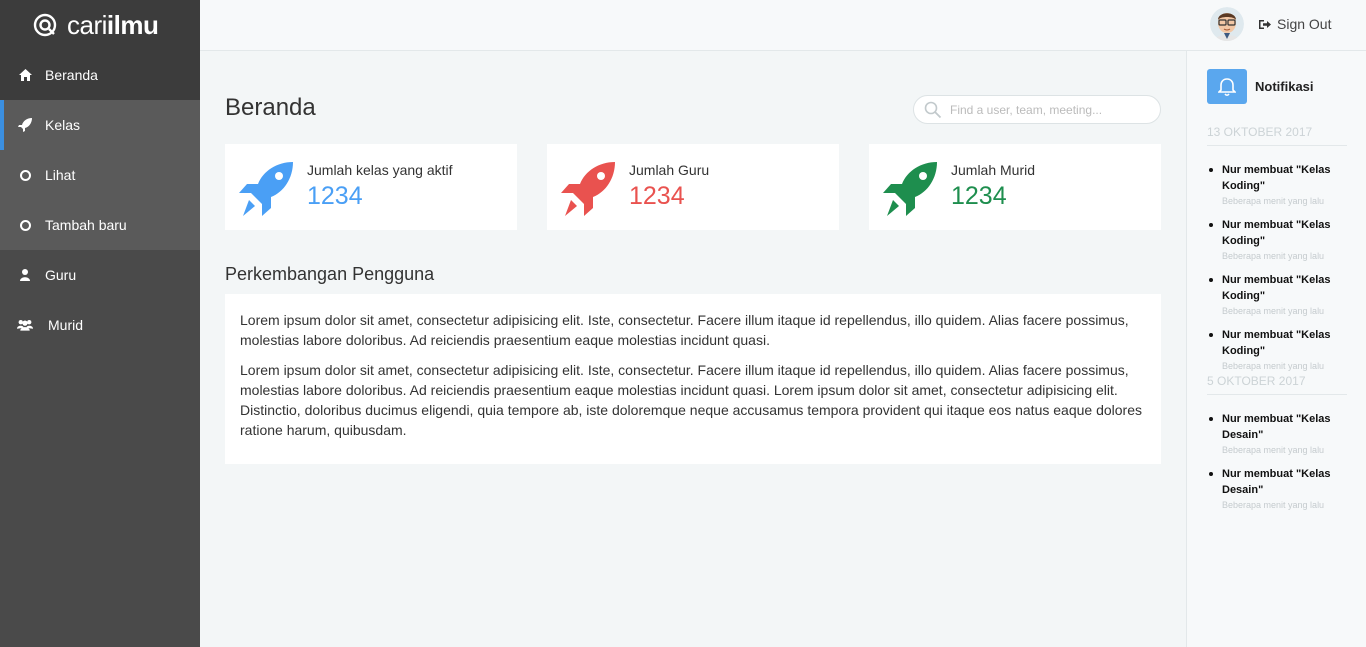  Describe the element at coordinates (933, 110) in the screenshot. I see `search-icon` at that location.